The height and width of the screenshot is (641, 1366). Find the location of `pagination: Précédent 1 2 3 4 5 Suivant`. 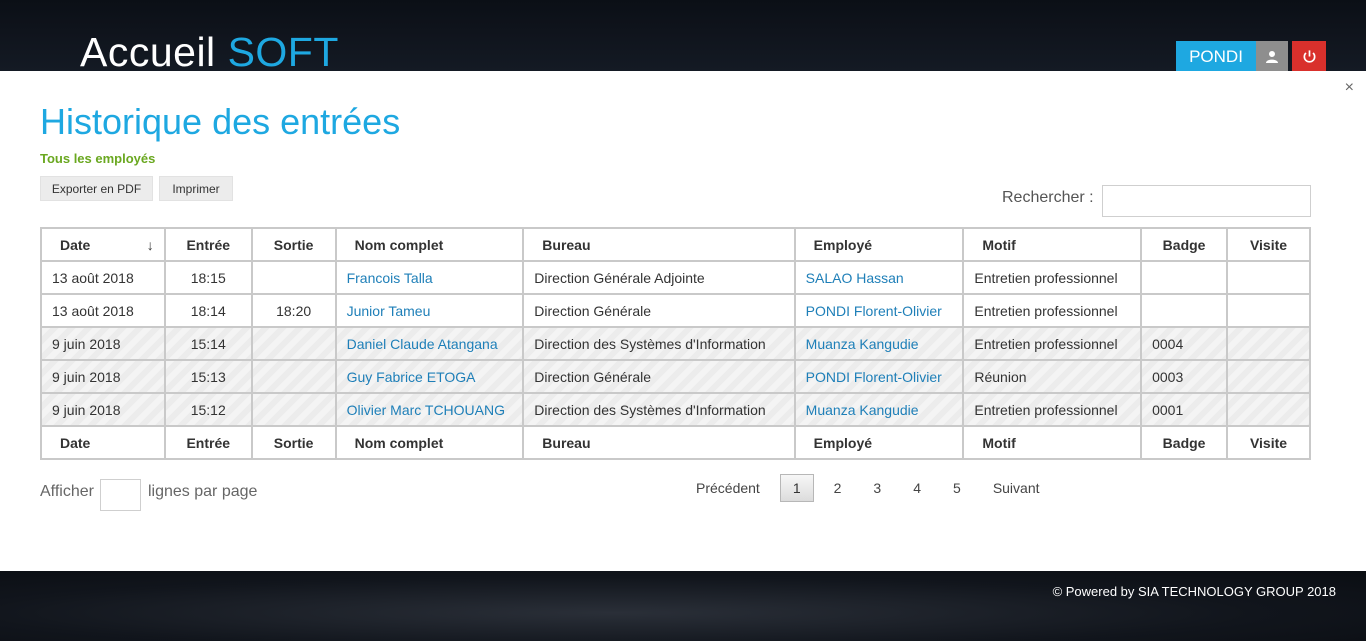

pagination: Précédent 1 2 3 4 5 Suivant is located at coordinates (868, 488).